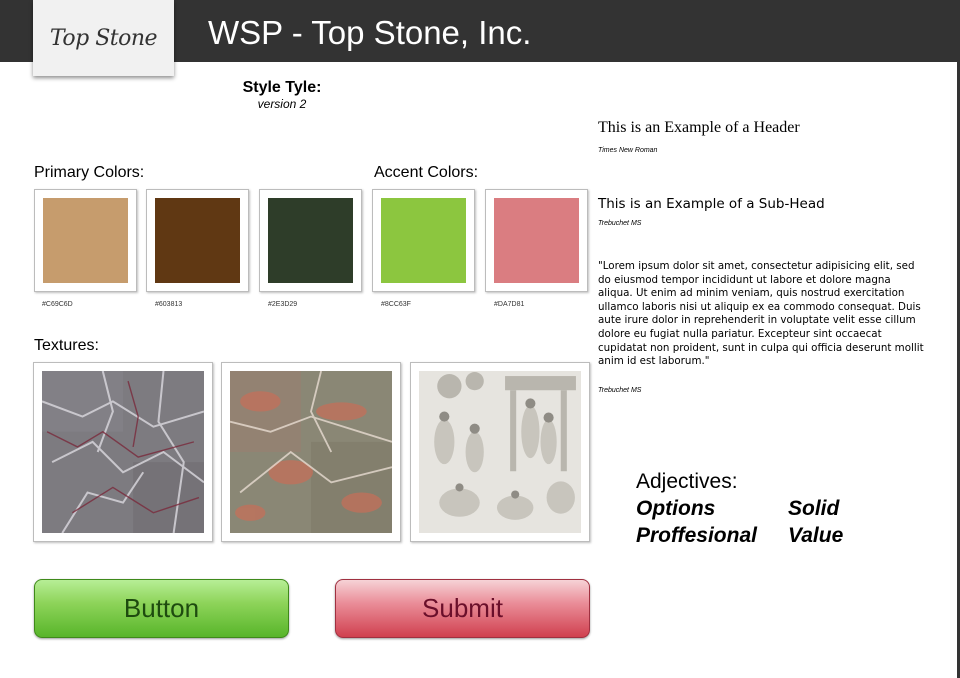 This screenshot has height=678, width=960. What do you see at coordinates (814, 508) in the screenshot?
I see `adjective-item: Solid` at bounding box center [814, 508].